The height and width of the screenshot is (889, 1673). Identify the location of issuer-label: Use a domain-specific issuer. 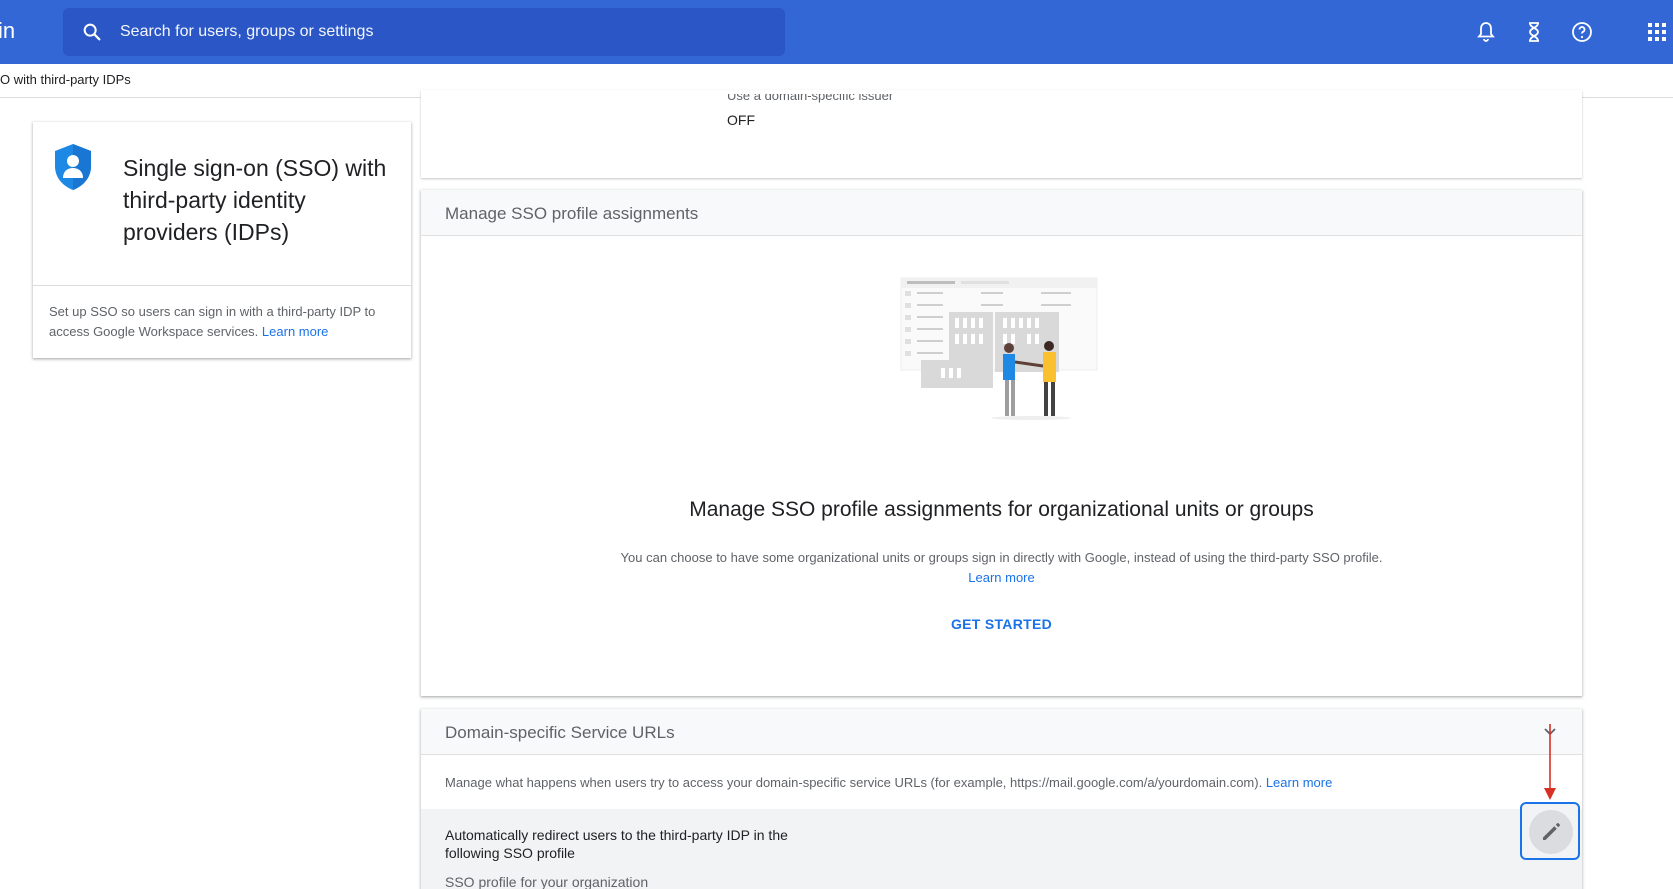
(810, 95).